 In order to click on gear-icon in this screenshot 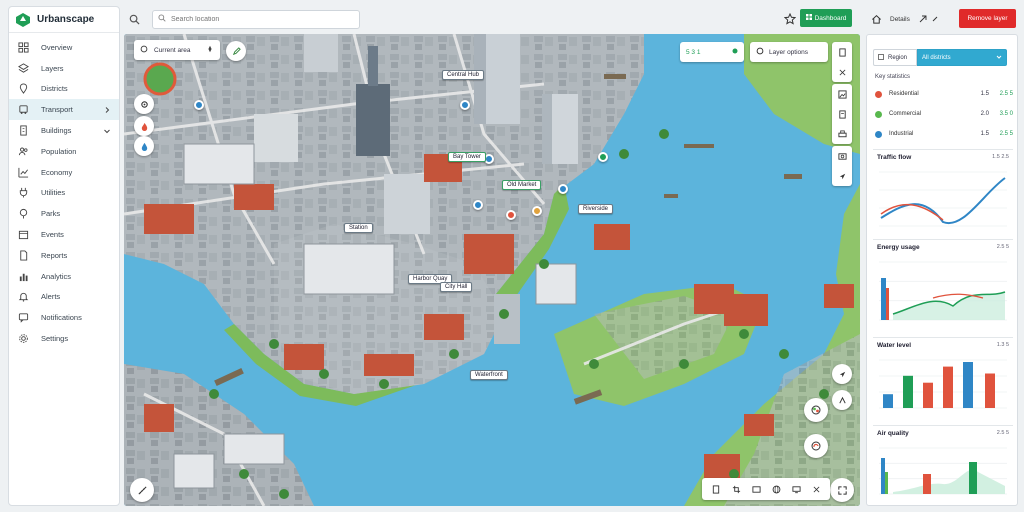, I will do `click(23, 339)`.